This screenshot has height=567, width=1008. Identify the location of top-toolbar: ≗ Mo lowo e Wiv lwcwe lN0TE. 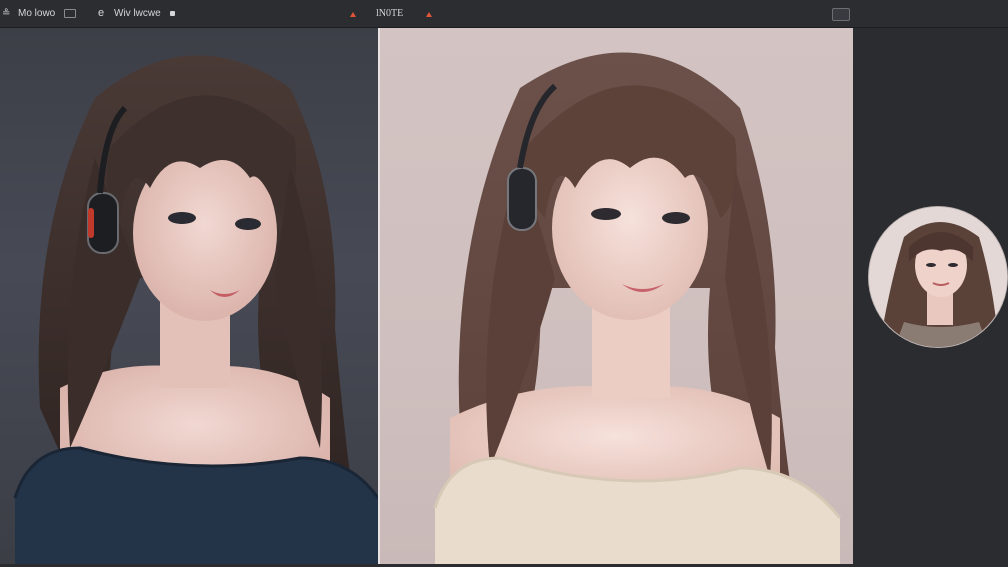
(504, 14).